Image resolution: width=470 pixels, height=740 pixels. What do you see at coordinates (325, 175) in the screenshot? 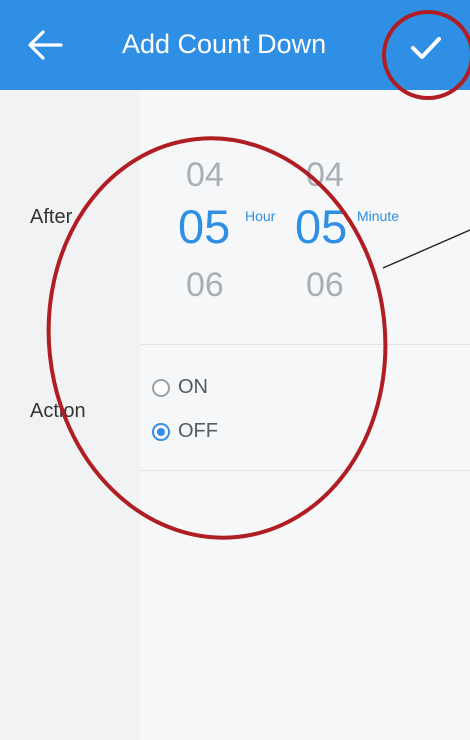
I see `minute-previous-value: 04` at bounding box center [325, 175].